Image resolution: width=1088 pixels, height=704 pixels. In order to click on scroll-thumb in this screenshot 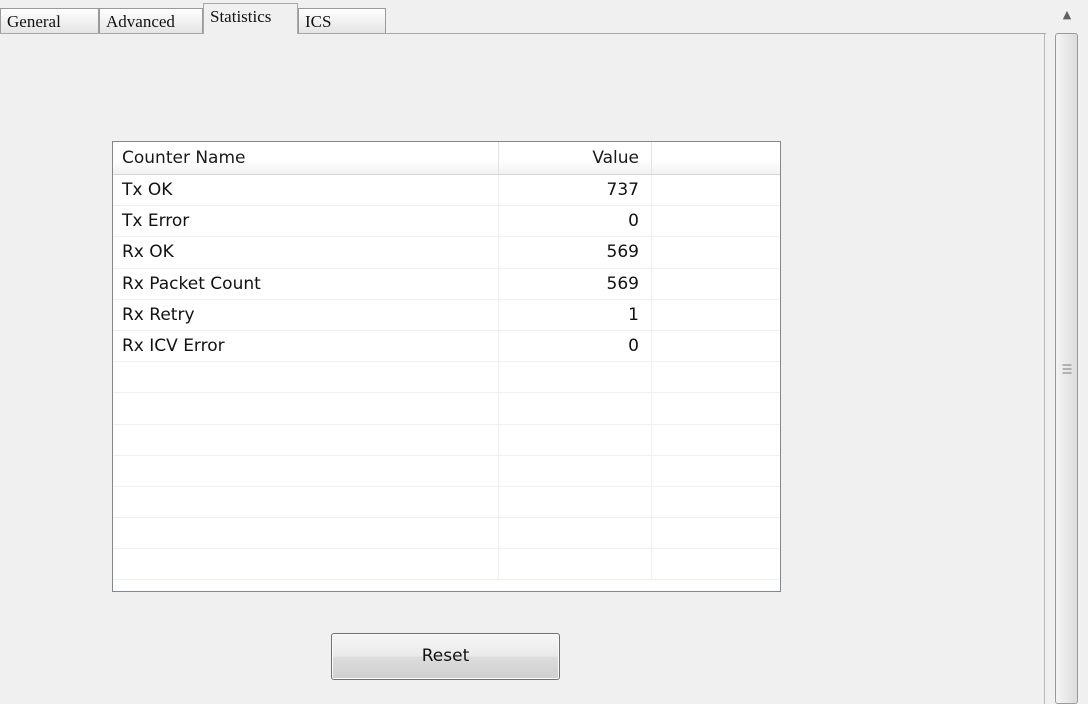, I will do `click(1066, 368)`.